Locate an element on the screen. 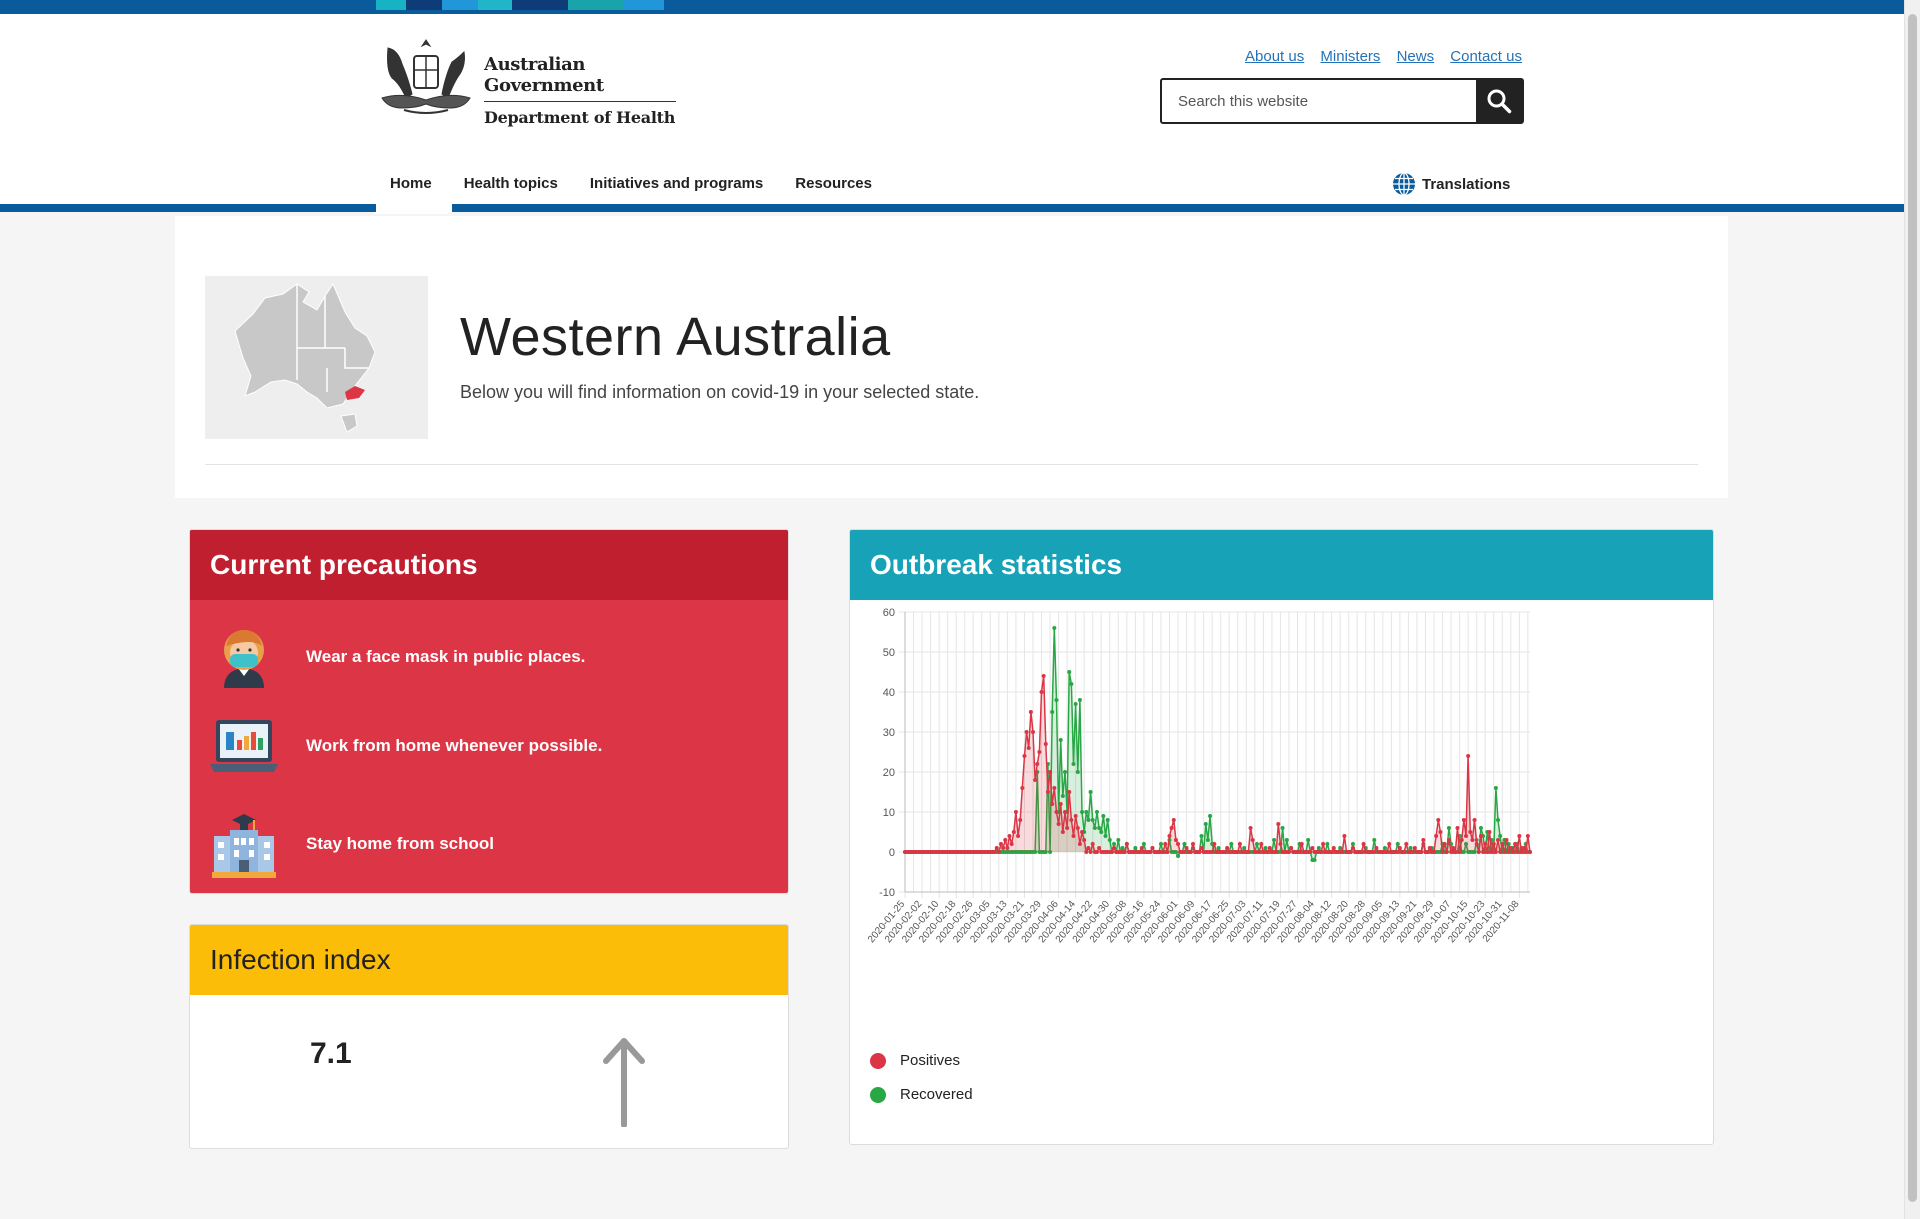 This screenshot has height=1219, width=1920. utility-links: About us Ministers News Contact us is located at coordinates (1377, 56).